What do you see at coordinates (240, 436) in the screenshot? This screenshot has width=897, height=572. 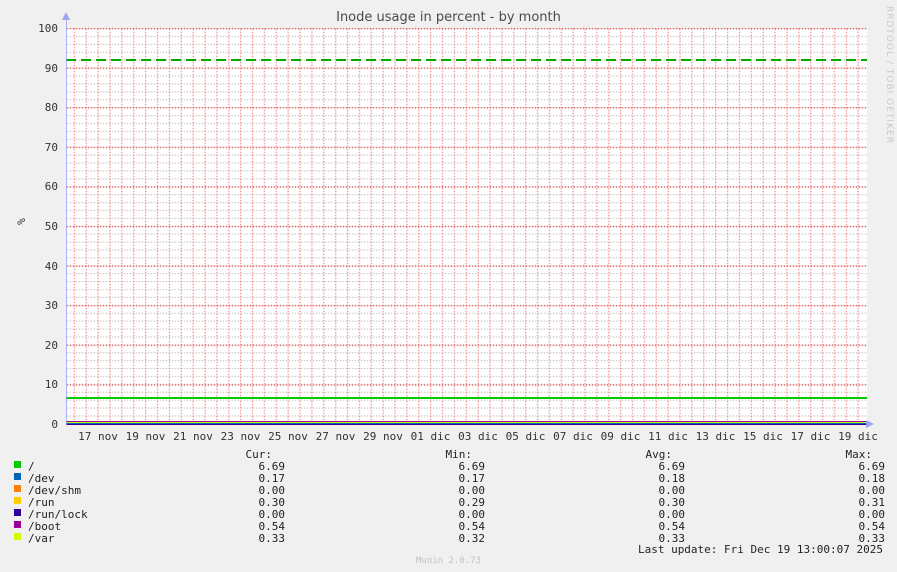 I see `x-tick-label-23-nov: 23 nov` at bounding box center [240, 436].